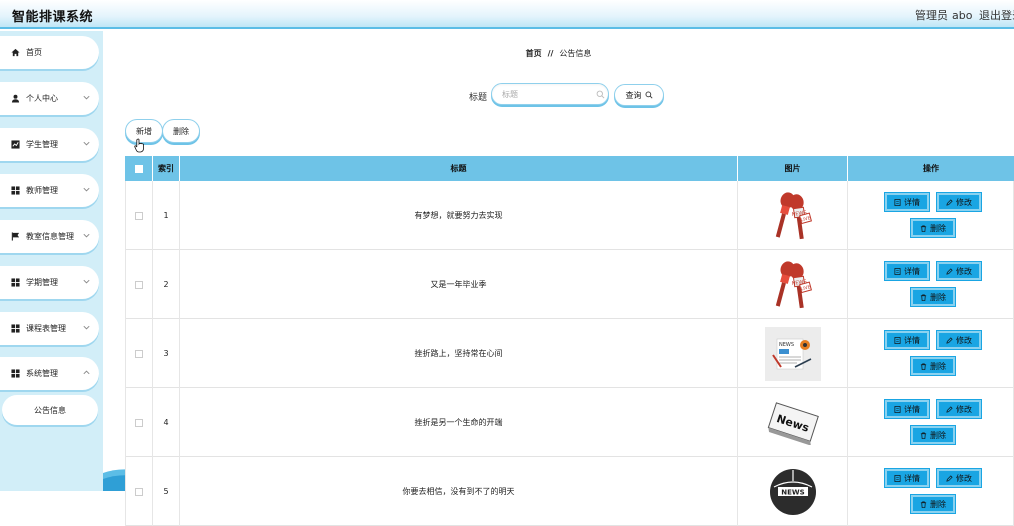 The height and width of the screenshot is (526, 1014). What do you see at coordinates (575, 53) in the screenshot?
I see `breadcrumb-current: 公告信息` at bounding box center [575, 53].